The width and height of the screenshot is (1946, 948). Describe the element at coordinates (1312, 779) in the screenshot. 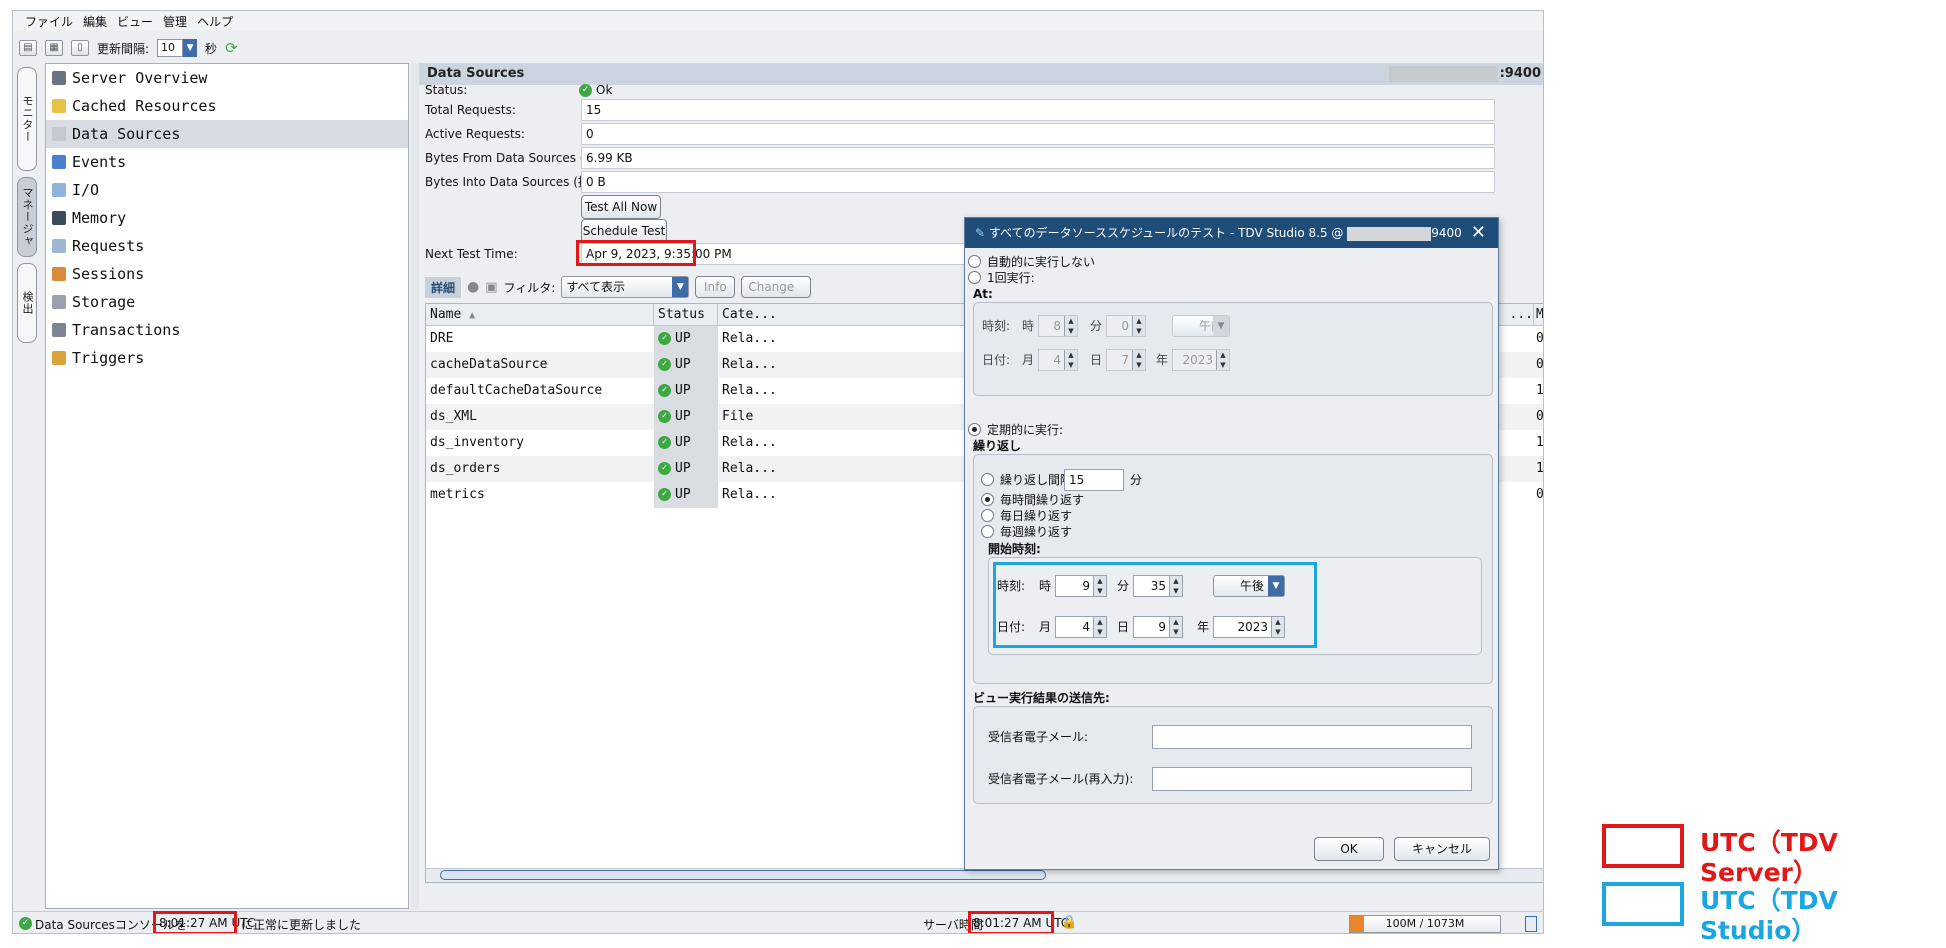

I see `email-confirm-input` at that location.